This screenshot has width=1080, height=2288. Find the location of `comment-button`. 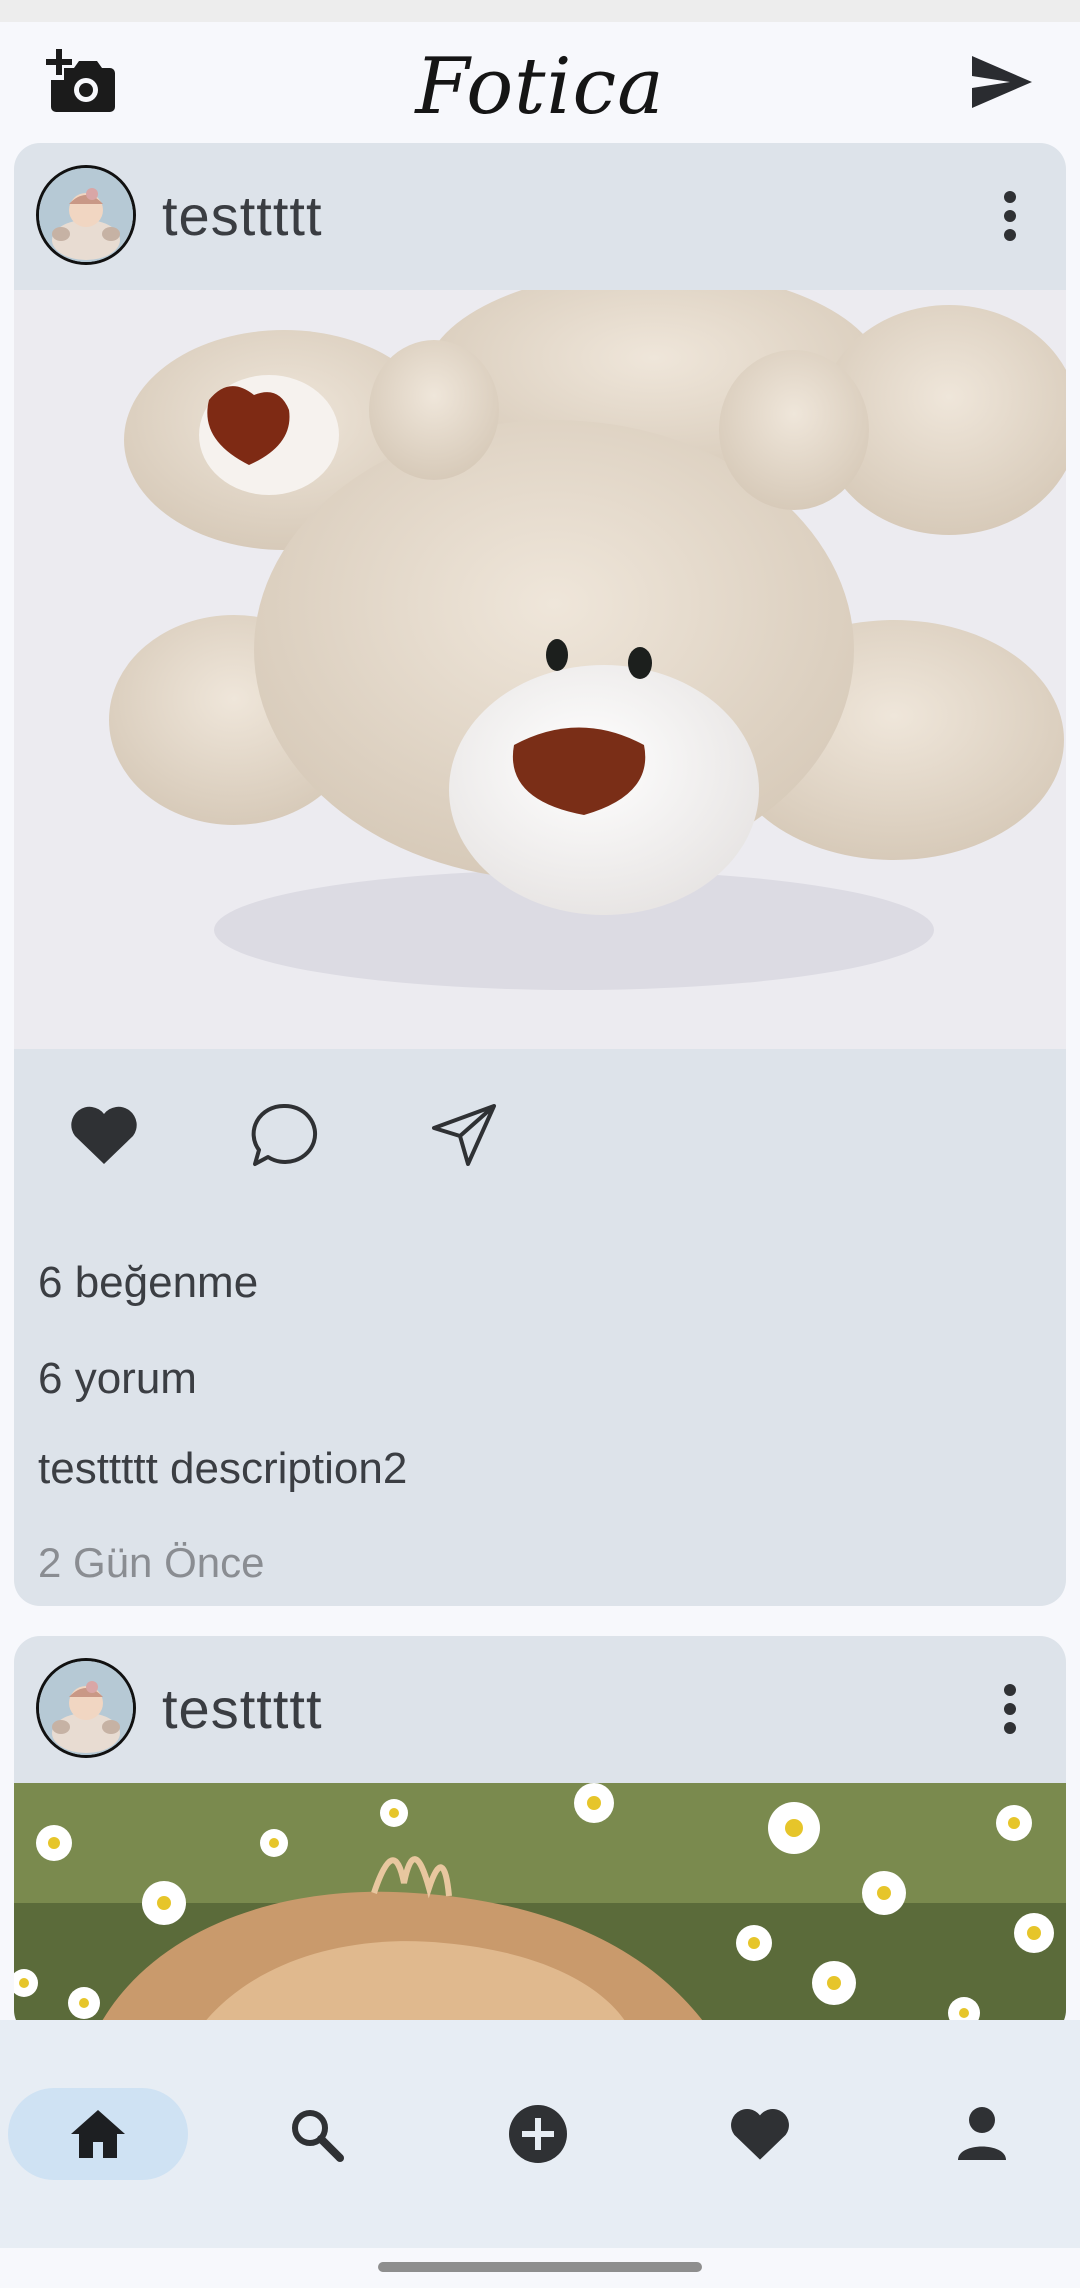

comment-button is located at coordinates (284, 1135).